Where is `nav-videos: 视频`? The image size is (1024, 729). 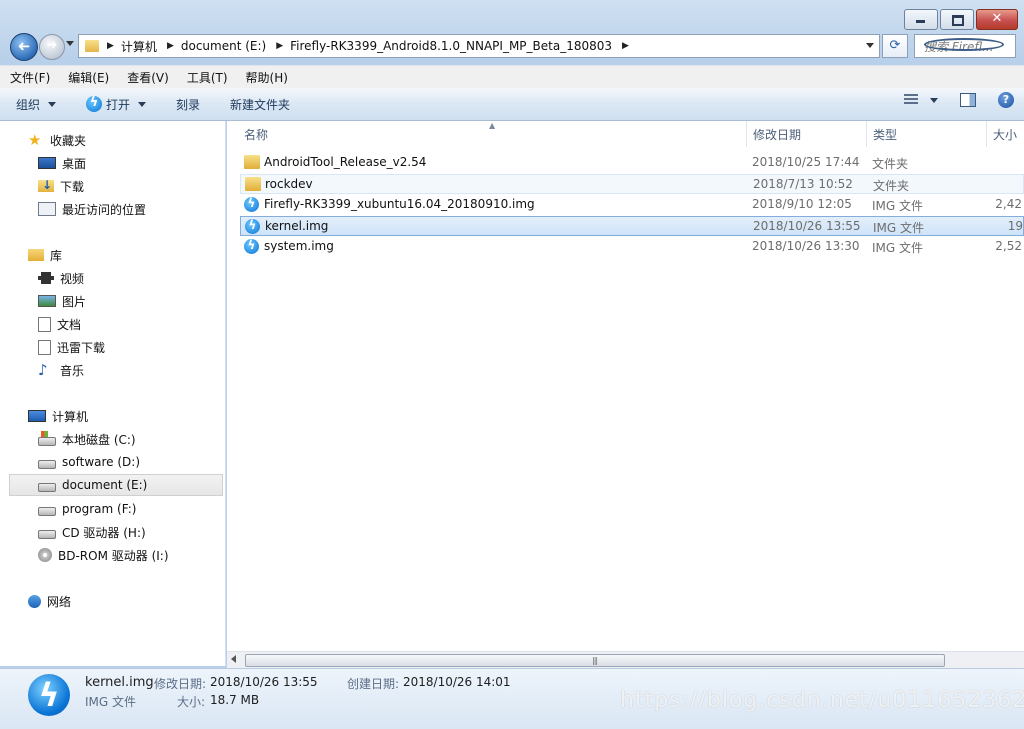 nav-videos: 视频 is located at coordinates (112, 278).